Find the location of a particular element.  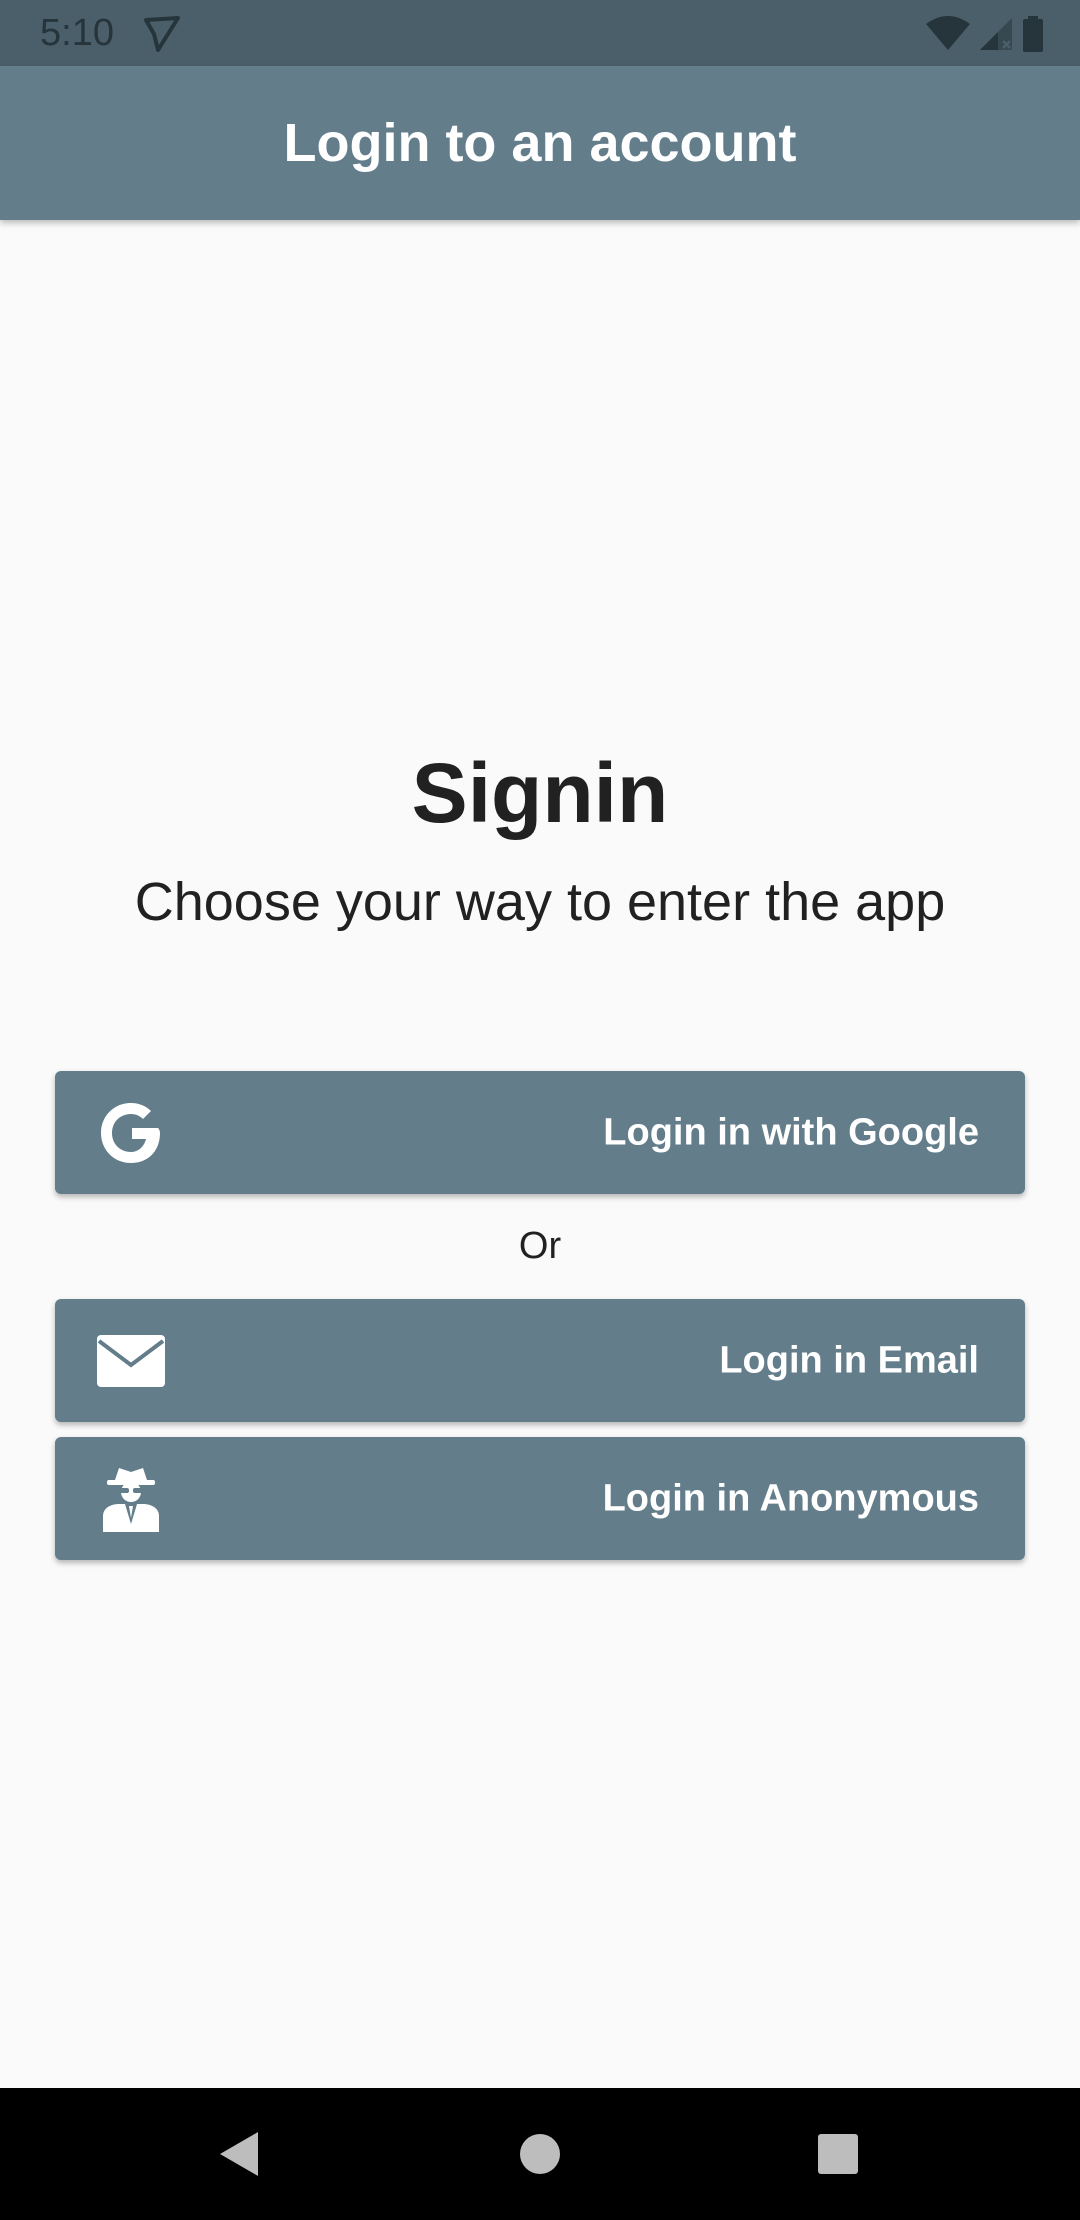

envelope-icon is located at coordinates (131, 1361).